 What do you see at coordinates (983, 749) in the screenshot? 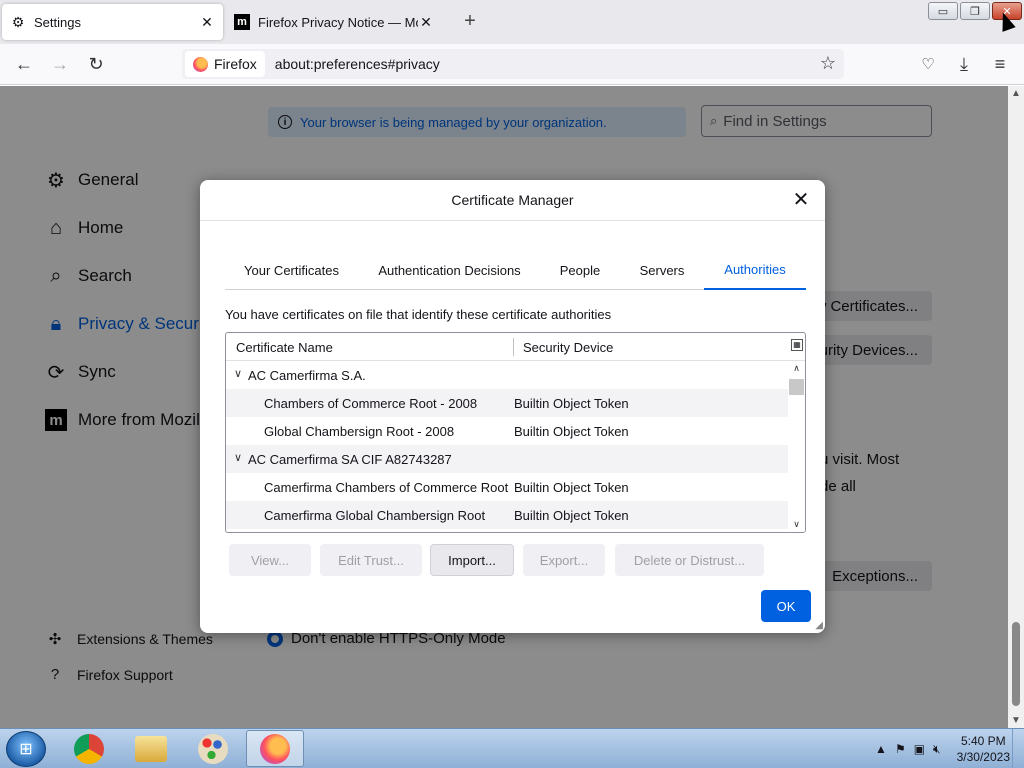
I see `clock: 5:40 PM 3/30/2023` at bounding box center [983, 749].